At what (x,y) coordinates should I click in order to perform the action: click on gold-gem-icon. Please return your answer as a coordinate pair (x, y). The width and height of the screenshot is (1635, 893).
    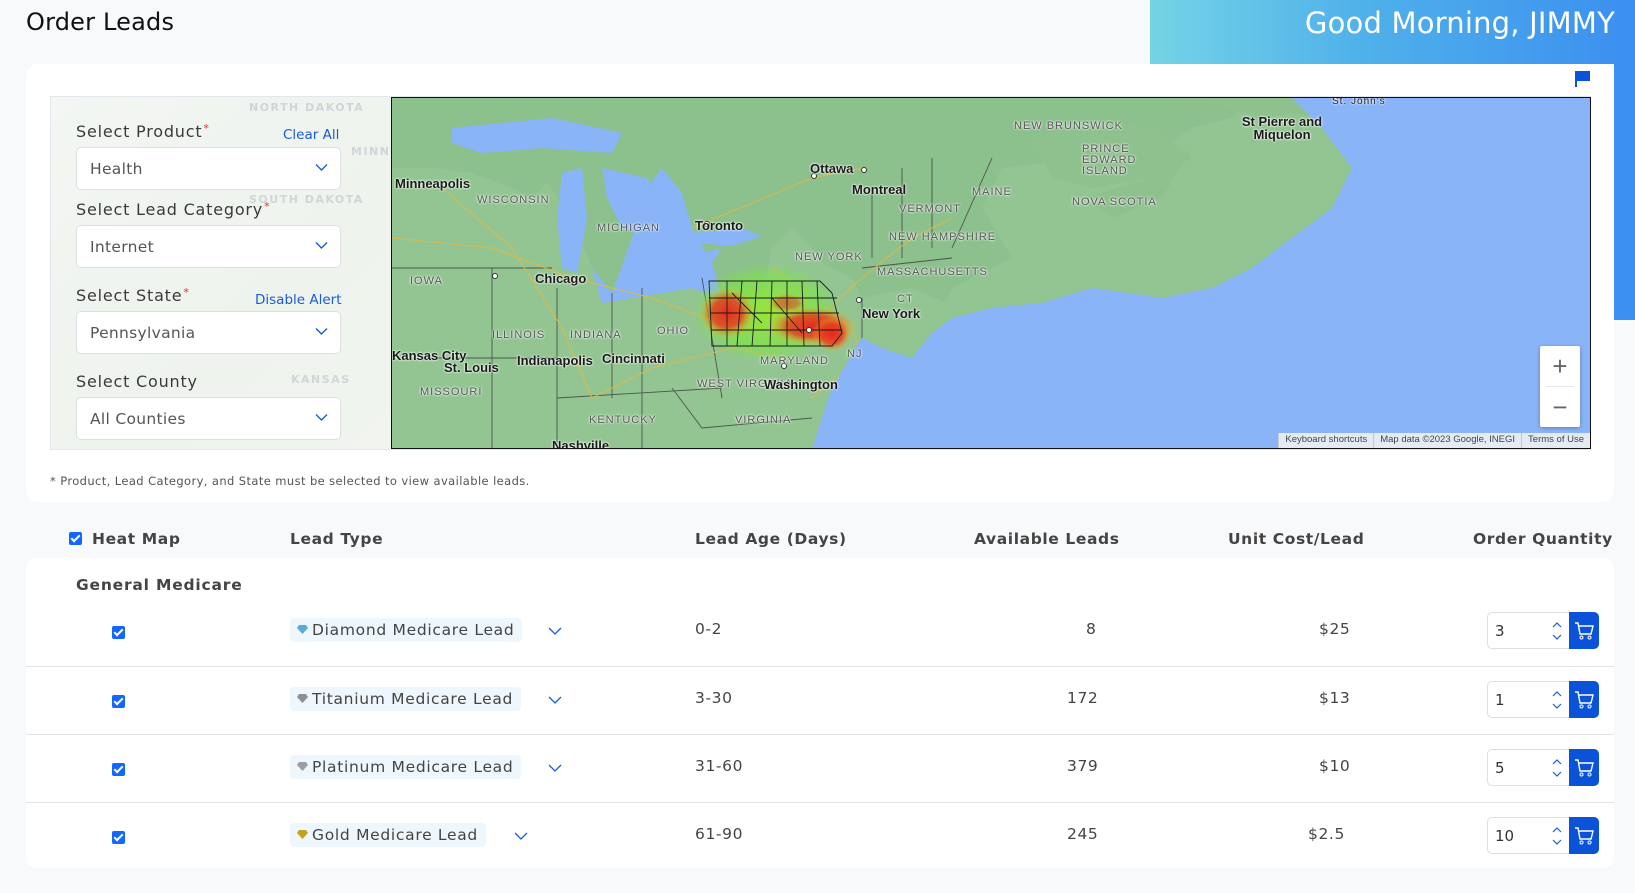
    Looking at the image, I should click on (302, 834).